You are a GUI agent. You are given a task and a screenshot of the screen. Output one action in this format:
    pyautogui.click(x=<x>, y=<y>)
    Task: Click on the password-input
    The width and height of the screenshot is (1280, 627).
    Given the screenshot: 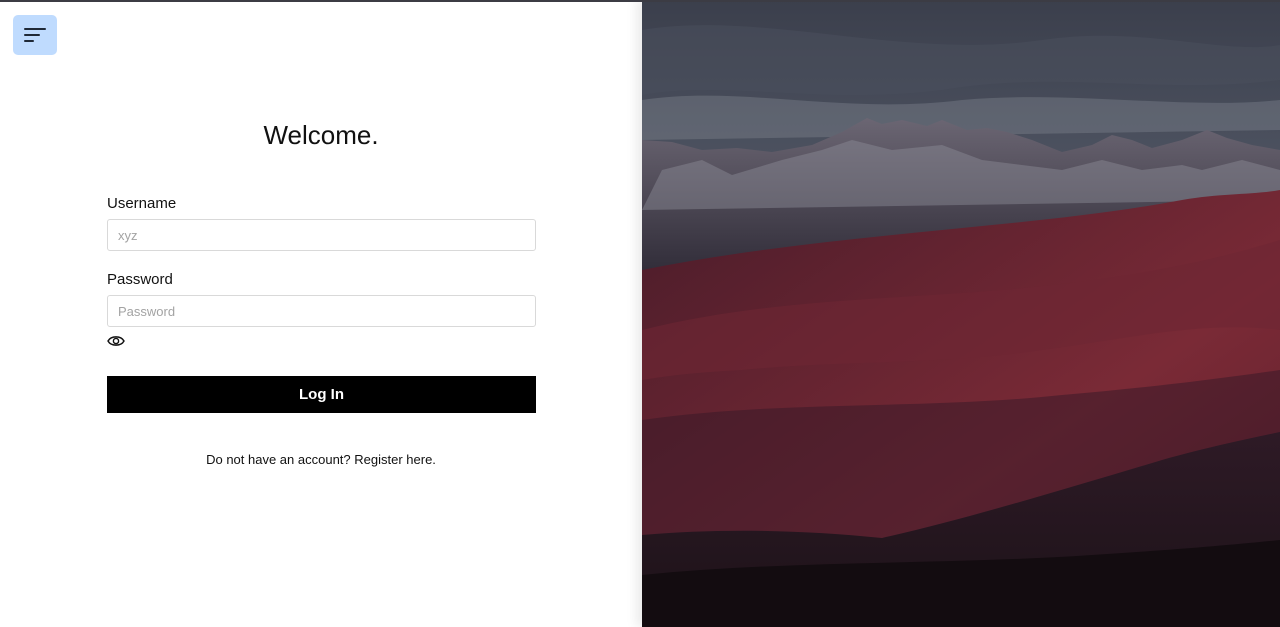 What is the action you would take?
    pyautogui.click(x=321, y=311)
    